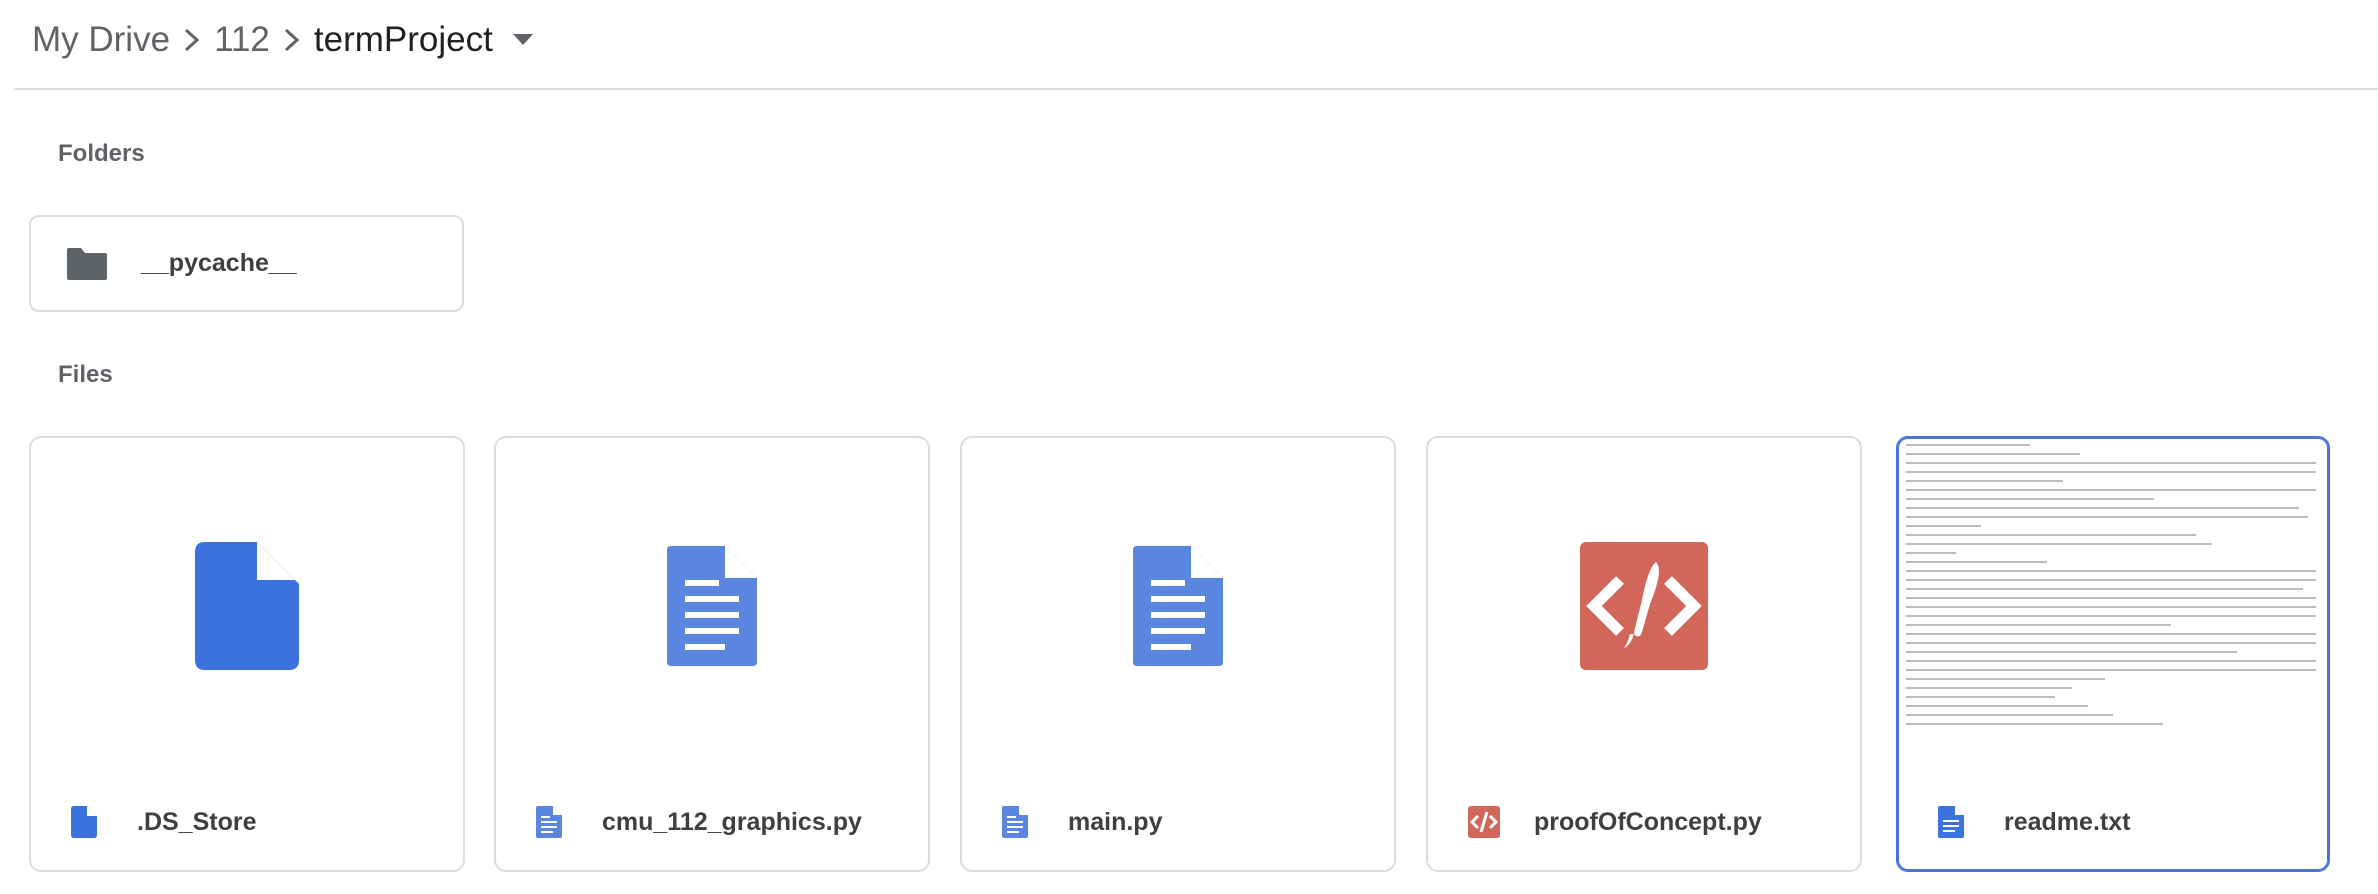 The height and width of the screenshot is (894, 2378). Describe the element at coordinates (523, 40) in the screenshot. I see `caret-down-icon` at that location.